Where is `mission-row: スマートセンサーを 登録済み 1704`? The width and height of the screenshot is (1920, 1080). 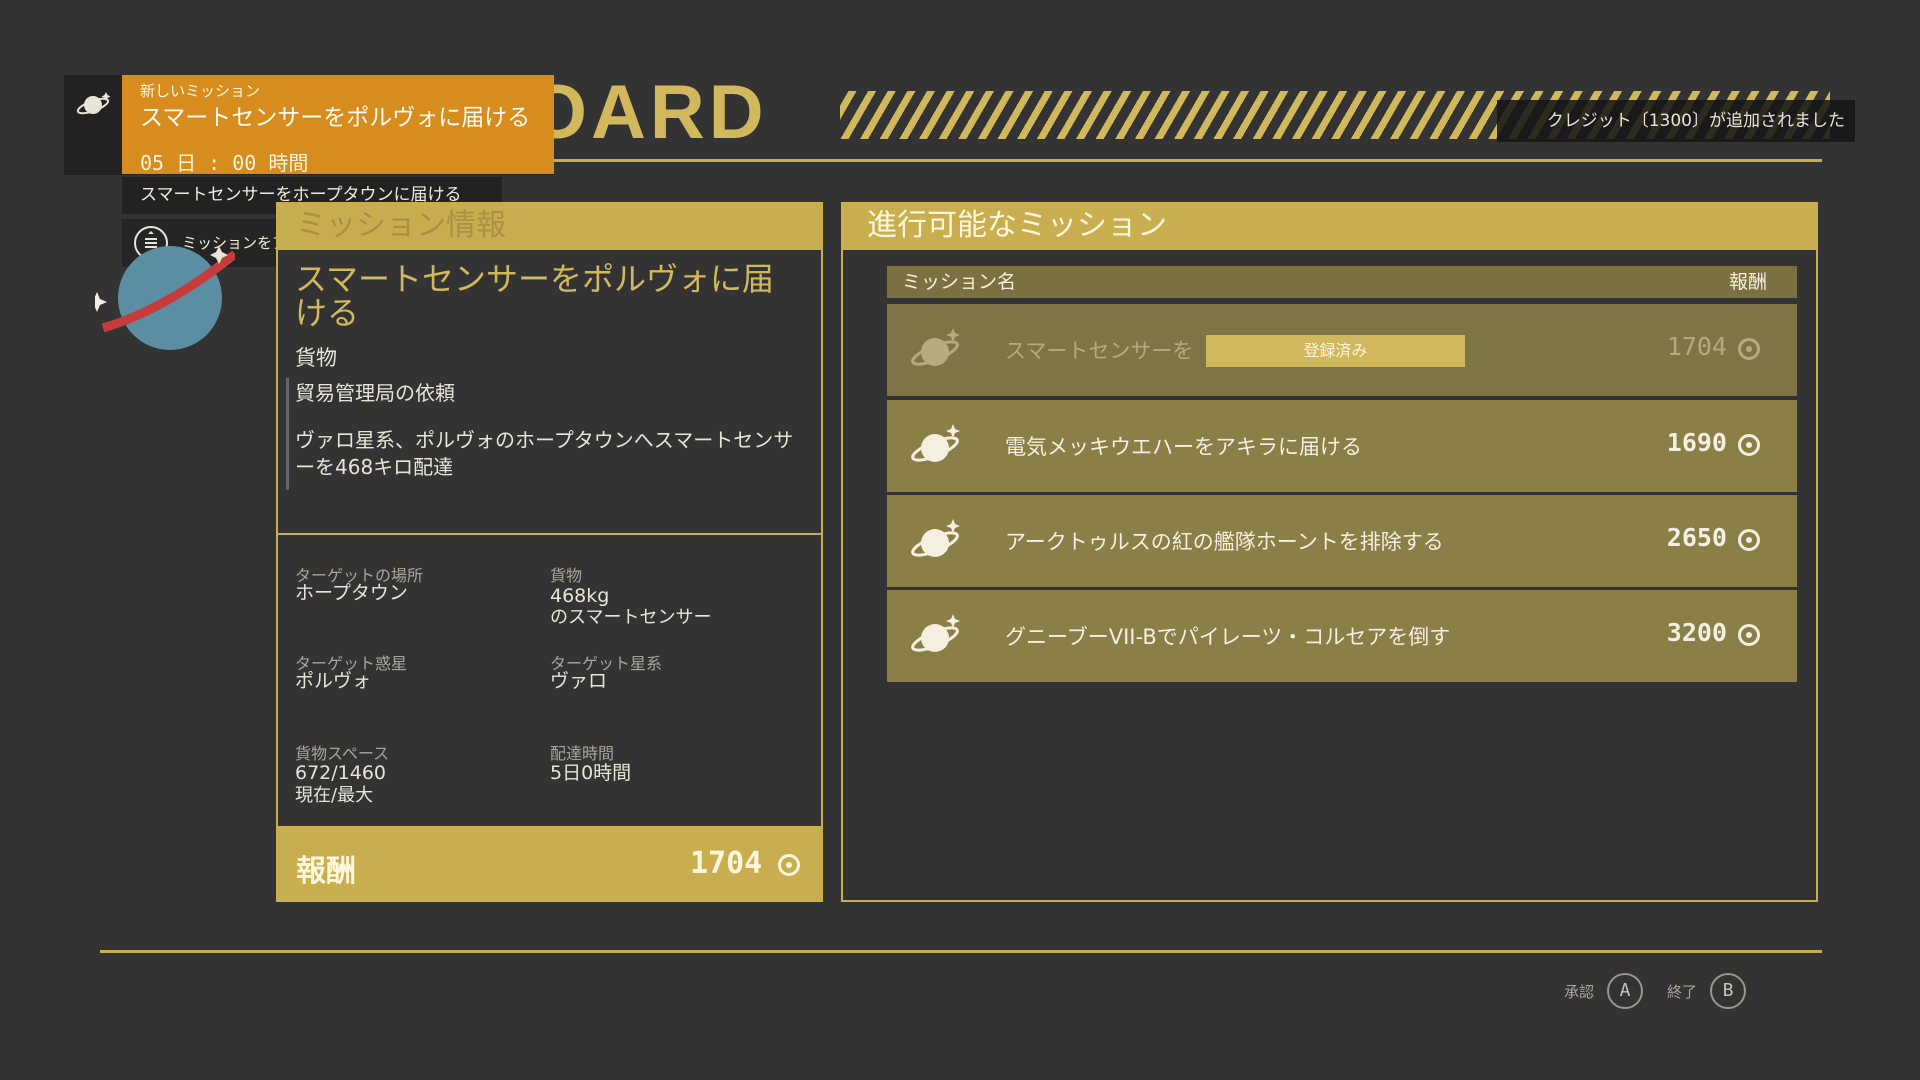 mission-row: スマートセンサーを 登録済み 1704 is located at coordinates (1342, 350).